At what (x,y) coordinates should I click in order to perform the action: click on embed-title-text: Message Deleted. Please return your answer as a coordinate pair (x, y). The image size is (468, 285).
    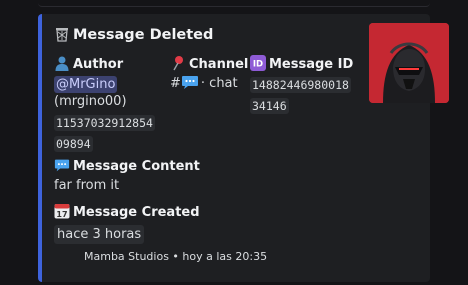
    Looking at the image, I should click on (143, 35).